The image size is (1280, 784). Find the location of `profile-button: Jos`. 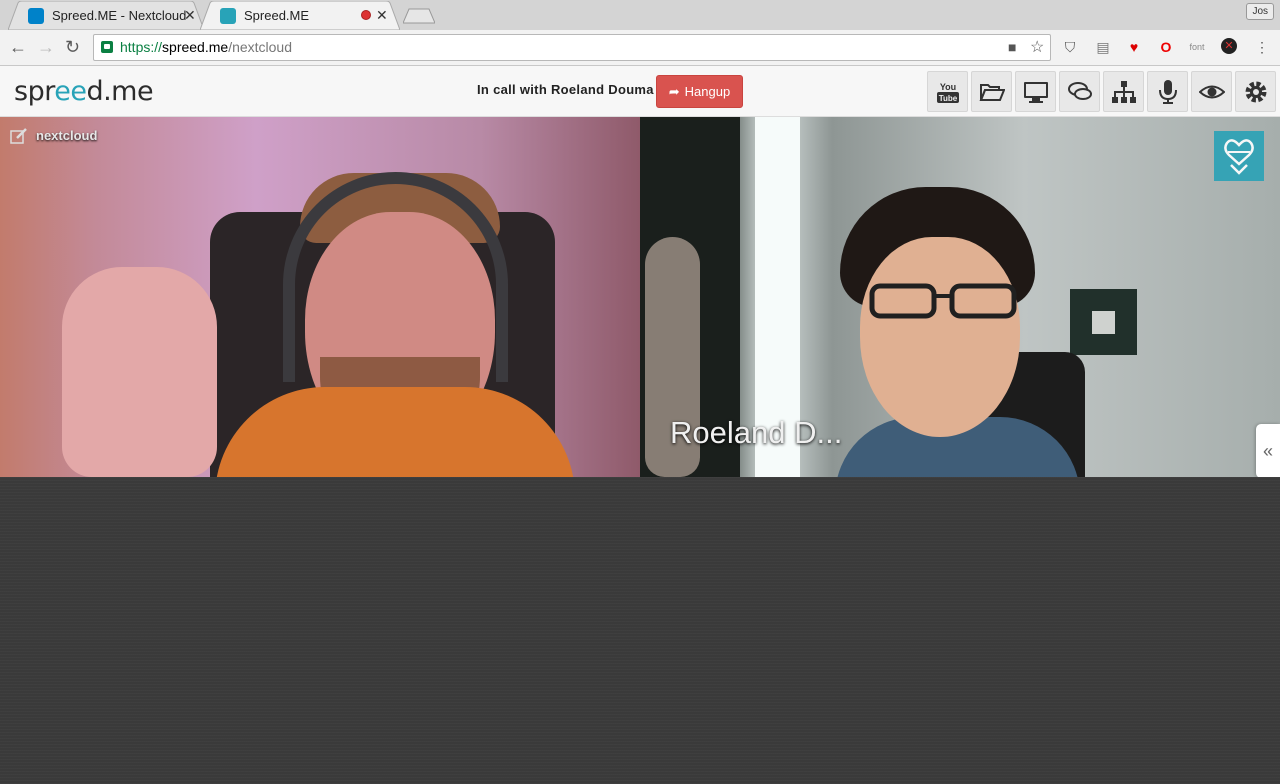

profile-button: Jos is located at coordinates (1260, 11).